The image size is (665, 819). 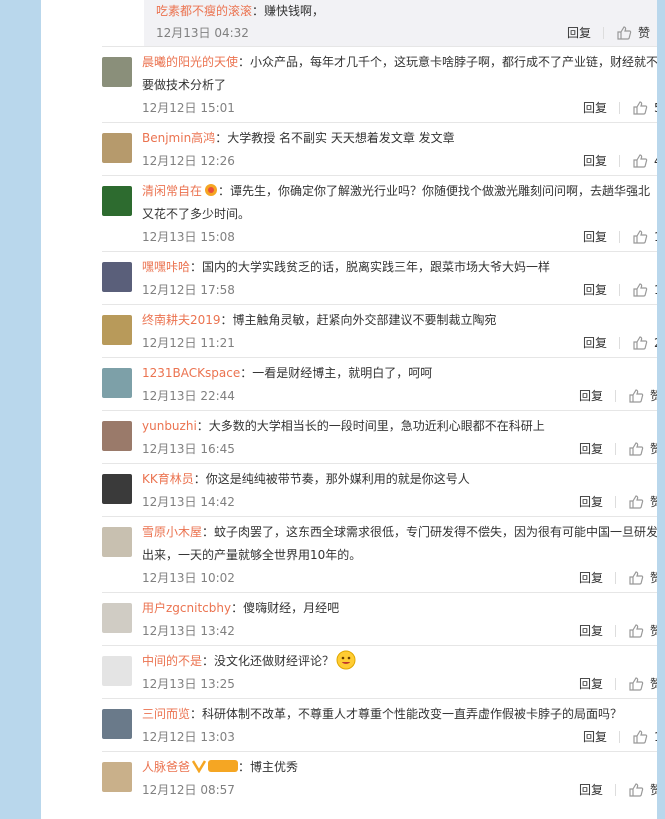 I want to click on comment-username: 中间的不是, so click(x=172, y=661).